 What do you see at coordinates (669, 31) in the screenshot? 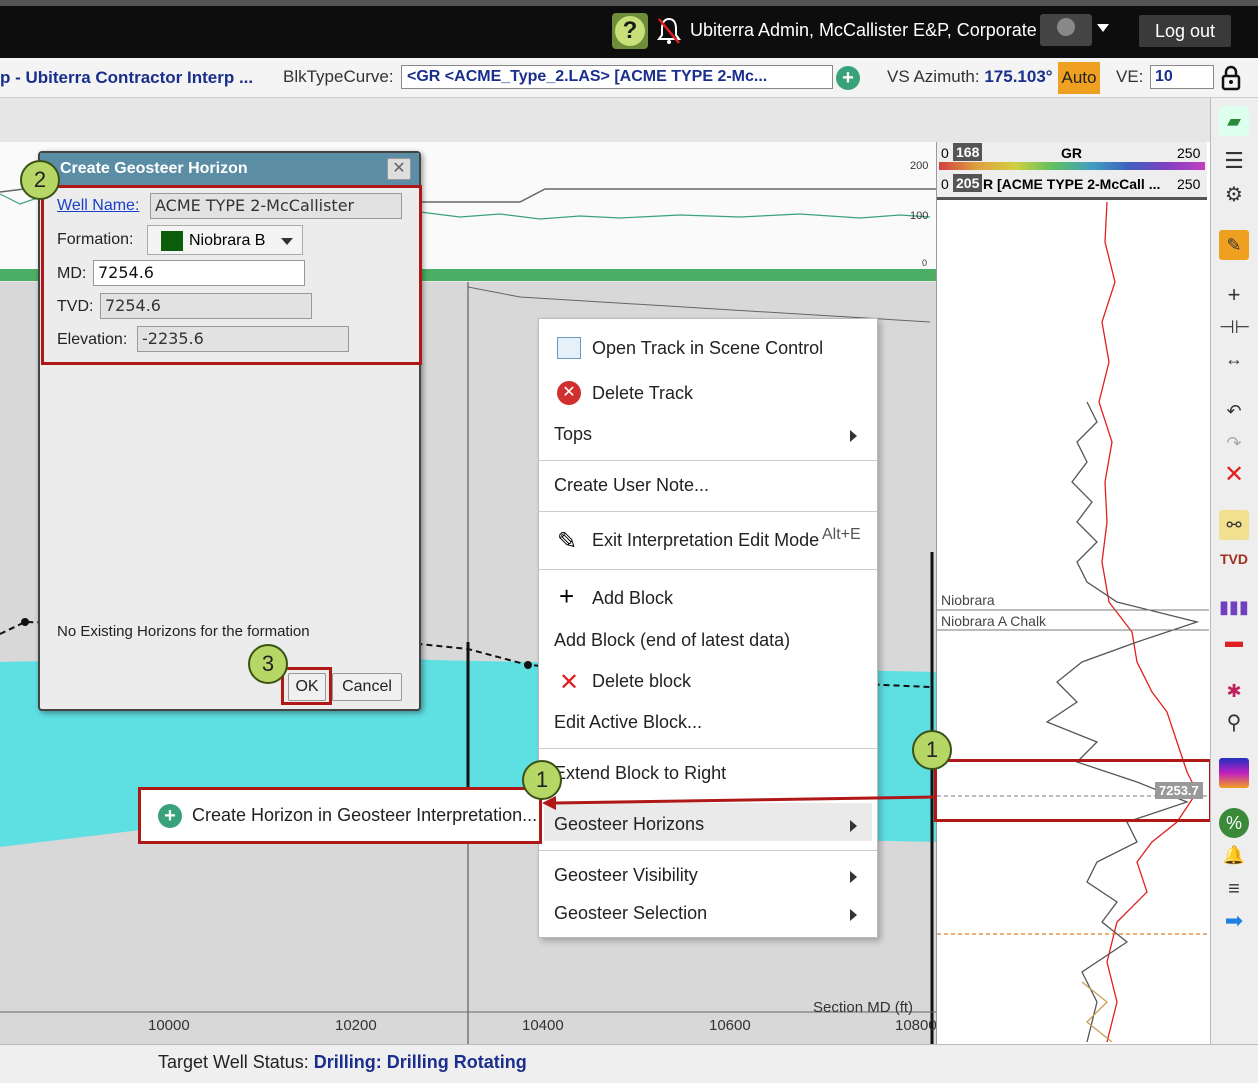
I see `alerts-off-icon` at bounding box center [669, 31].